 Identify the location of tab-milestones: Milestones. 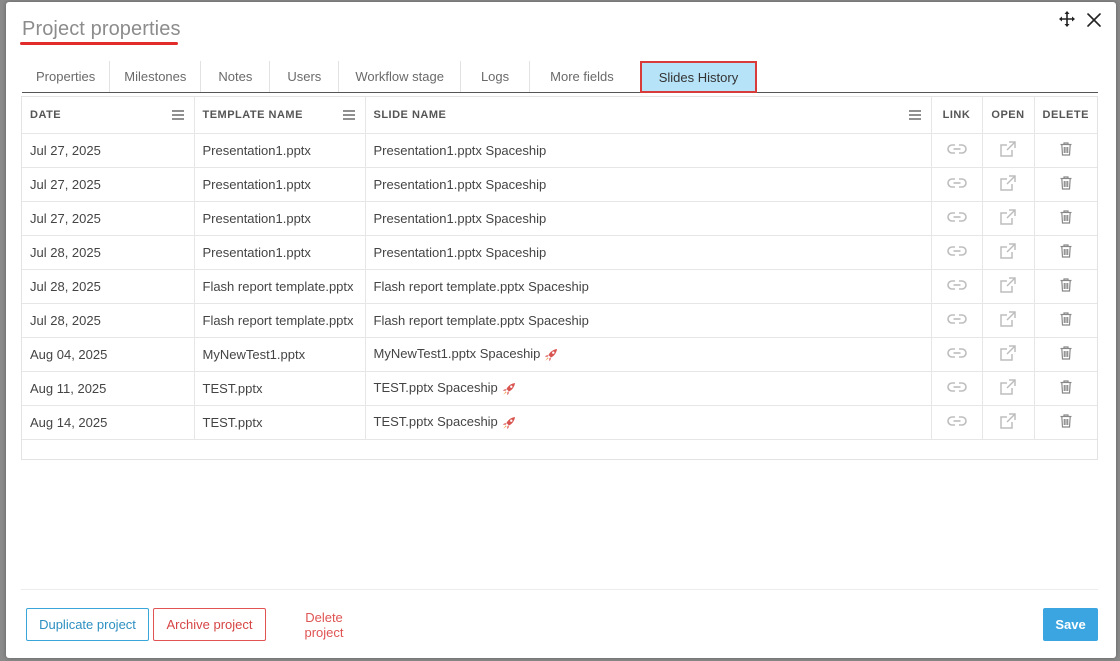
(156, 76).